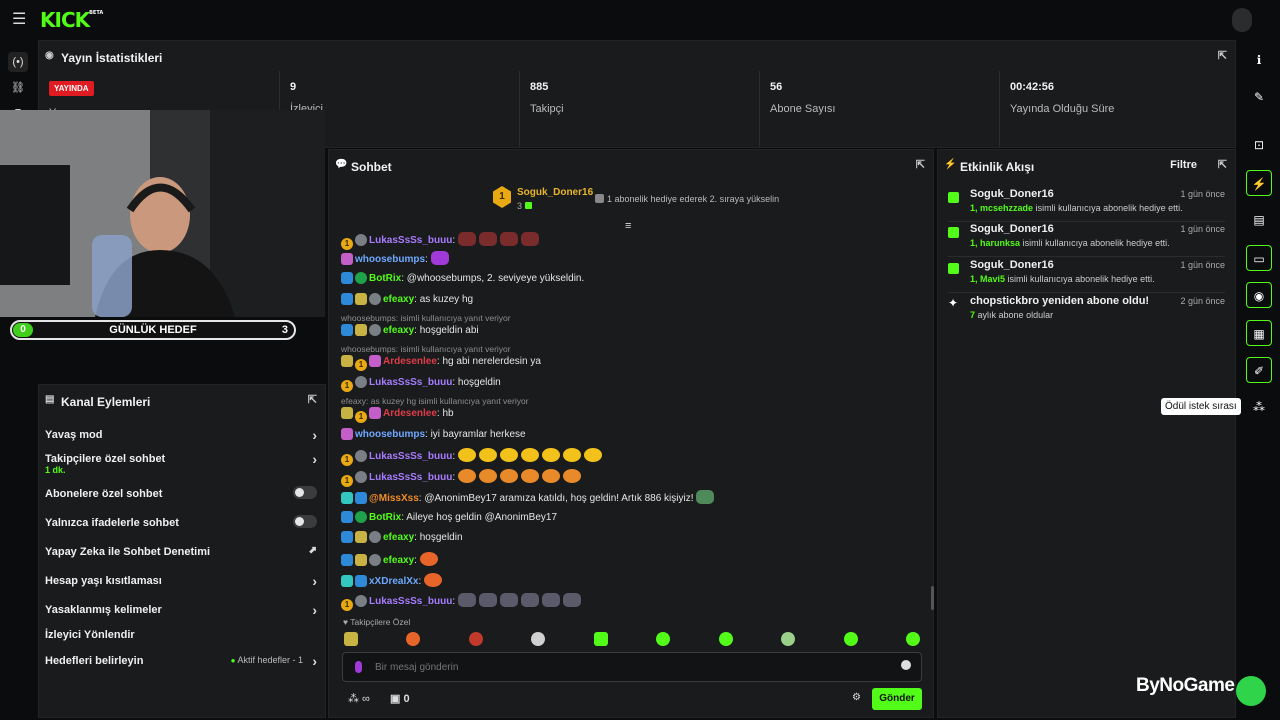  I want to click on lightning-icon: ⚡, so click(1259, 183).